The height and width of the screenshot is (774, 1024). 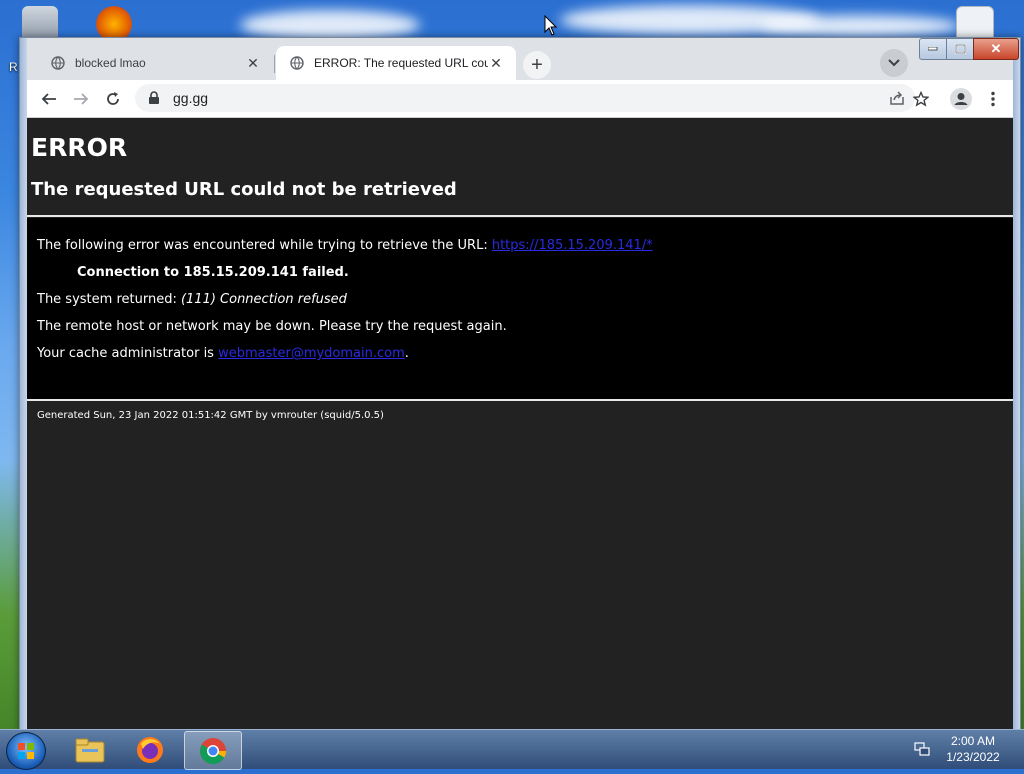 I want to click on taskbar-chrome, so click(x=213, y=750).